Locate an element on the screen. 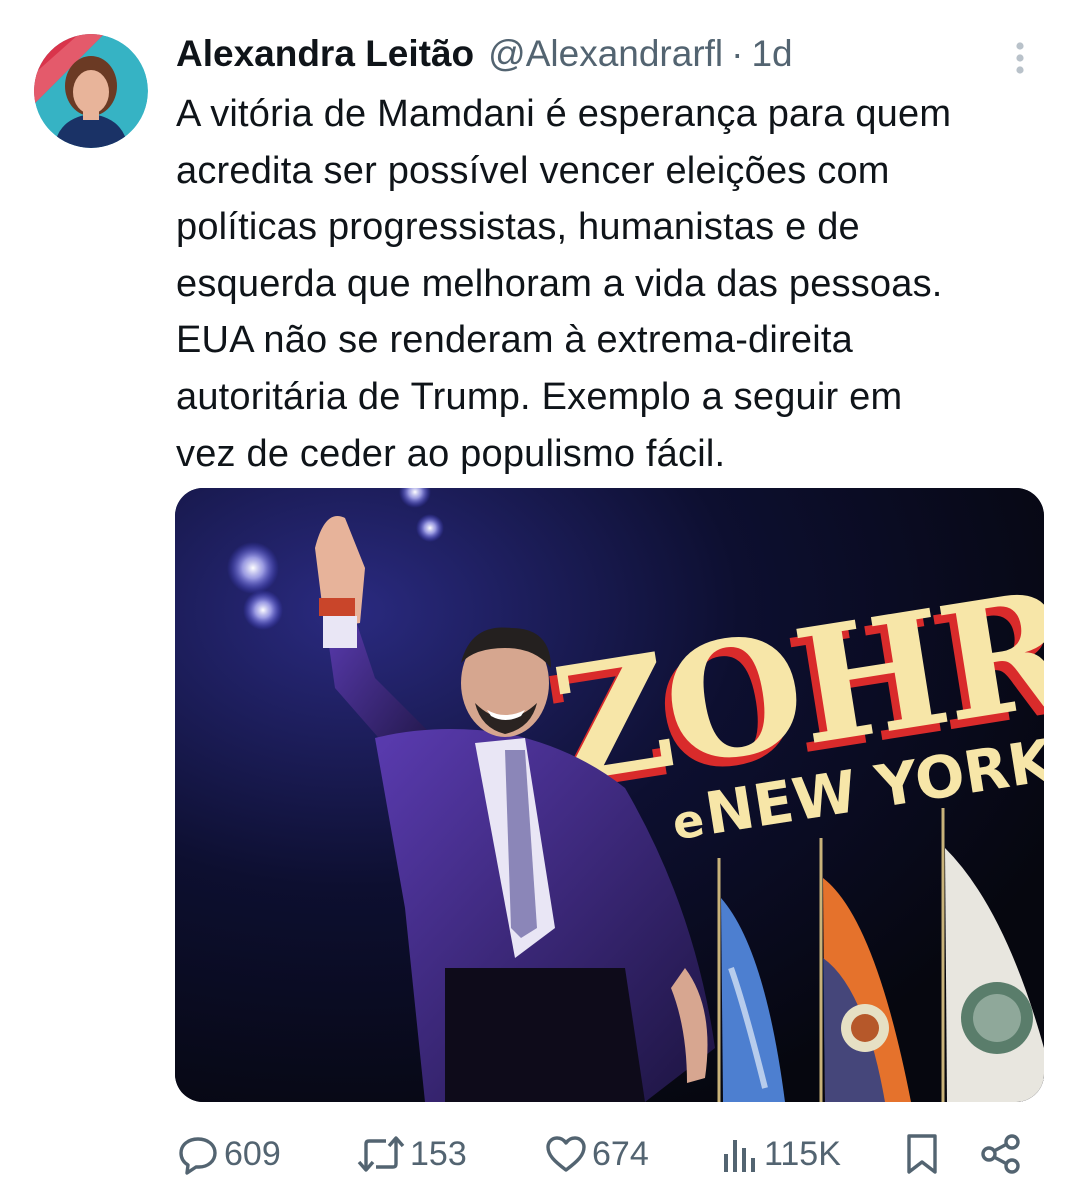 The height and width of the screenshot is (1200, 1077). repost-button: 153 is located at coordinates (411, 1154).